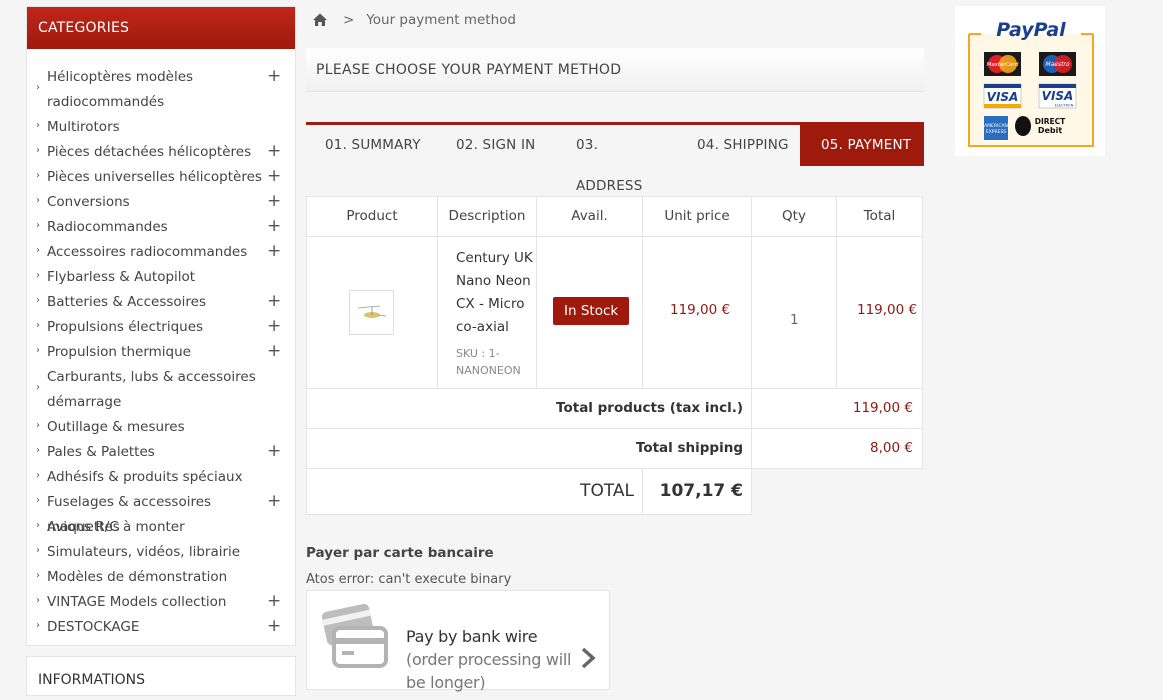 Image resolution: width=1163 pixels, height=700 pixels. I want to click on category-label: Outillage & mesures, so click(159, 427).